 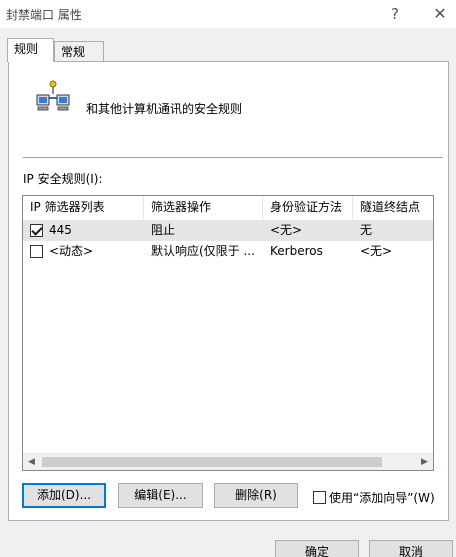 I want to click on close-button: ✕, so click(x=440, y=14).